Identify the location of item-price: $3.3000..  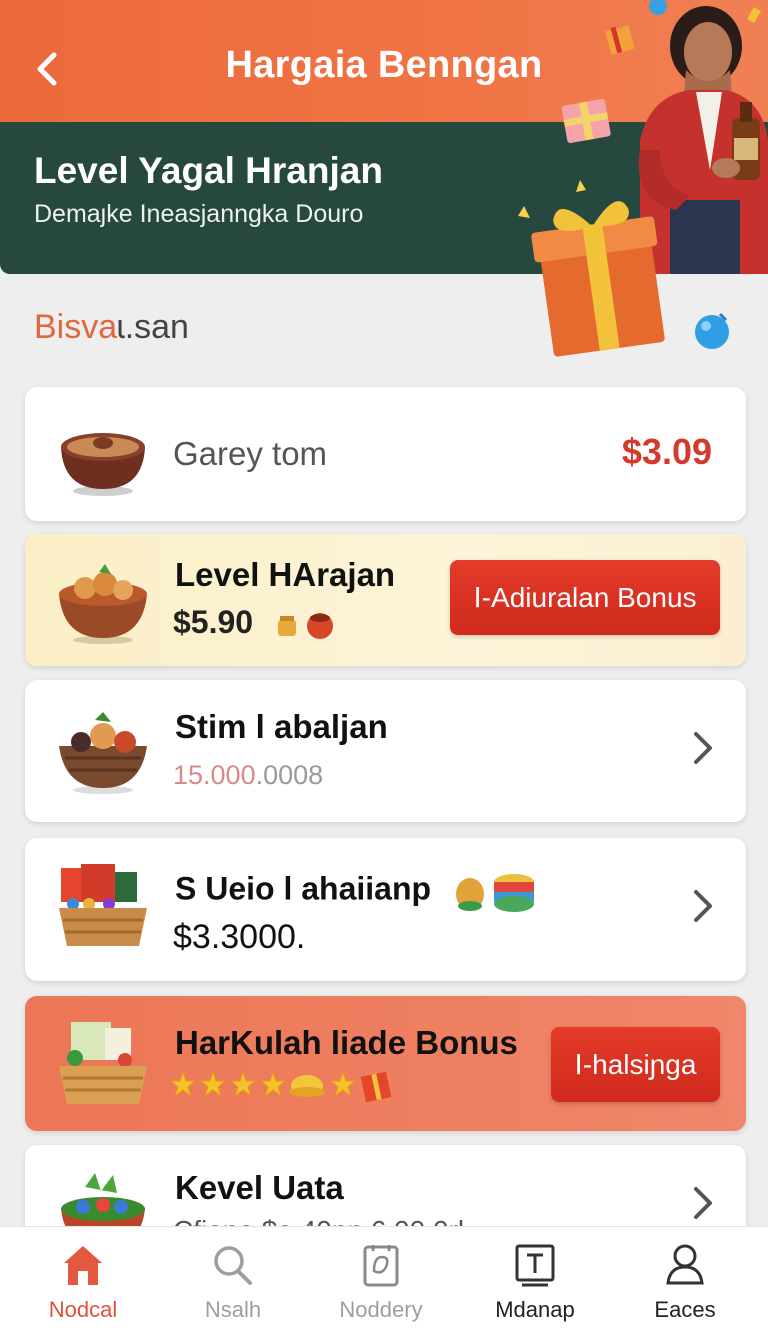
(239, 937).